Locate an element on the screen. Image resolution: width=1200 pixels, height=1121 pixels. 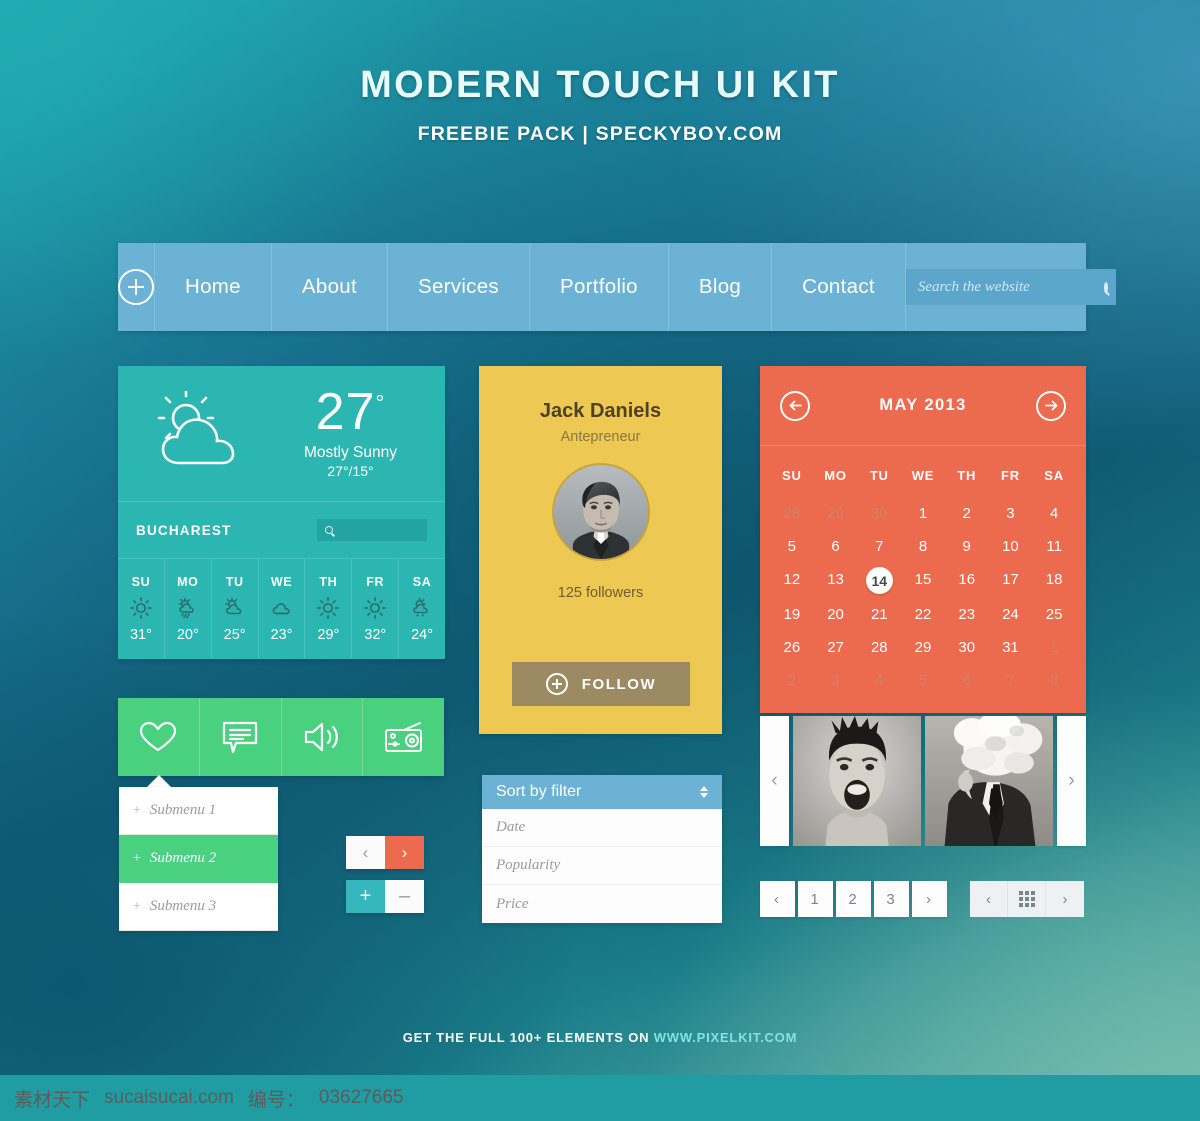
nav-add-button is located at coordinates (136, 287).